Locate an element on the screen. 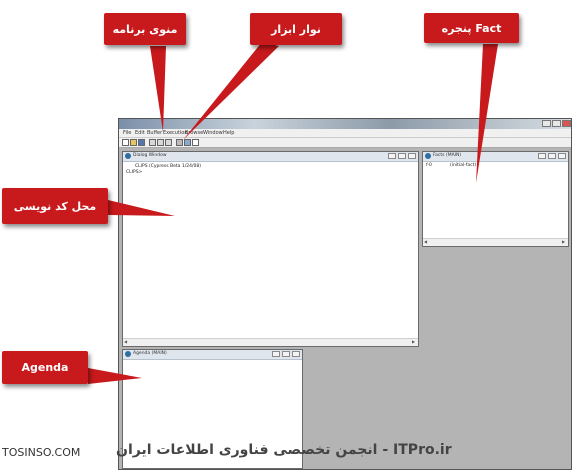 The width and height of the screenshot is (586, 475). toolbar-callout-pointer is located at coordinates (231, 91).